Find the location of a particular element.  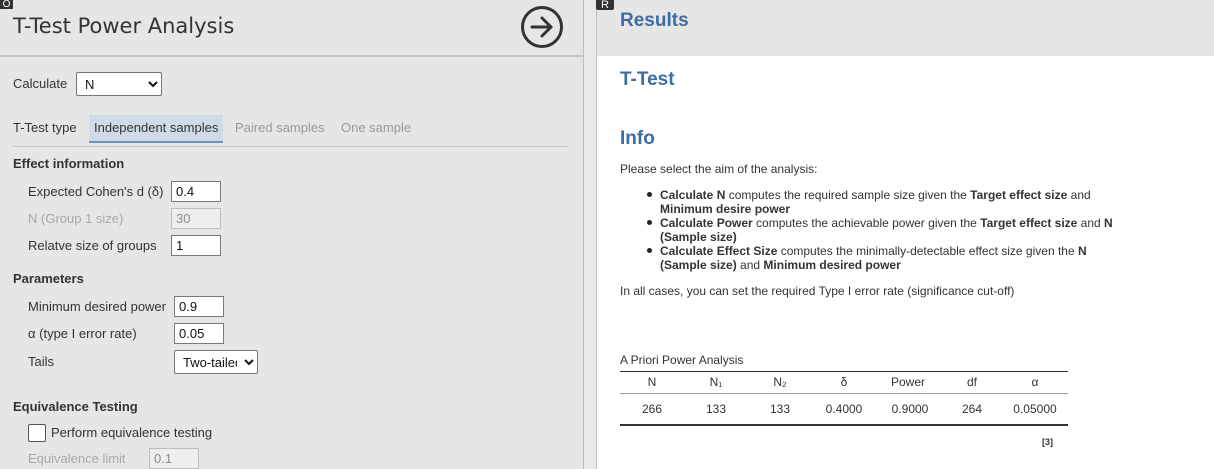

tab-one-sample: One sample is located at coordinates (376, 129).